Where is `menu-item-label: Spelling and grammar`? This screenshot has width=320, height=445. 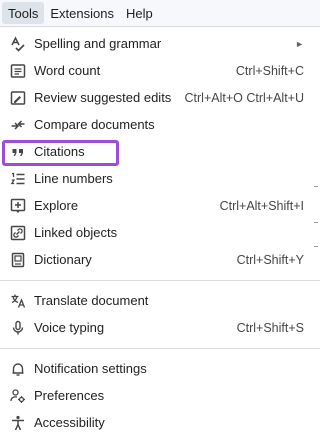 menu-item-label: Spelling and grammar is located at coordinates (98, 43).